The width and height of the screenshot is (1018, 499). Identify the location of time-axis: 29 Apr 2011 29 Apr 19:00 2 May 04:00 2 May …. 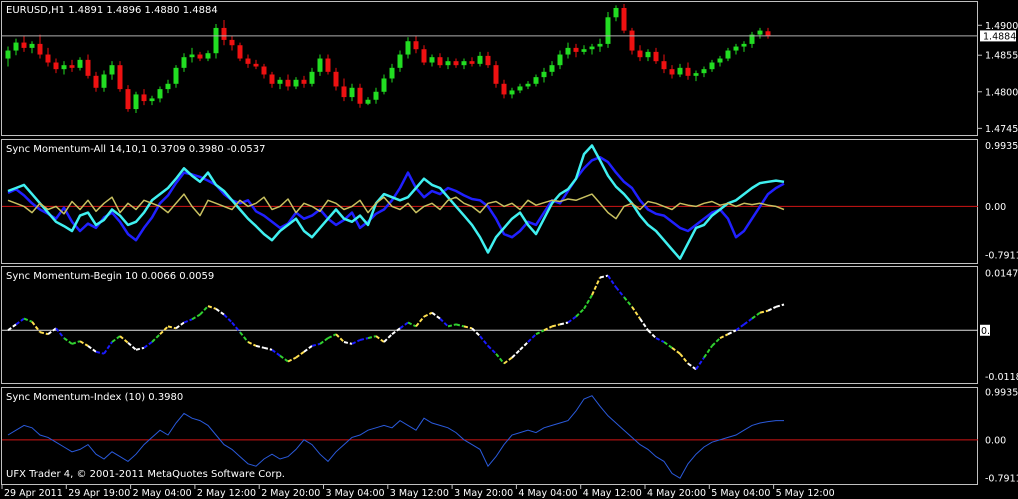
(418, 492).